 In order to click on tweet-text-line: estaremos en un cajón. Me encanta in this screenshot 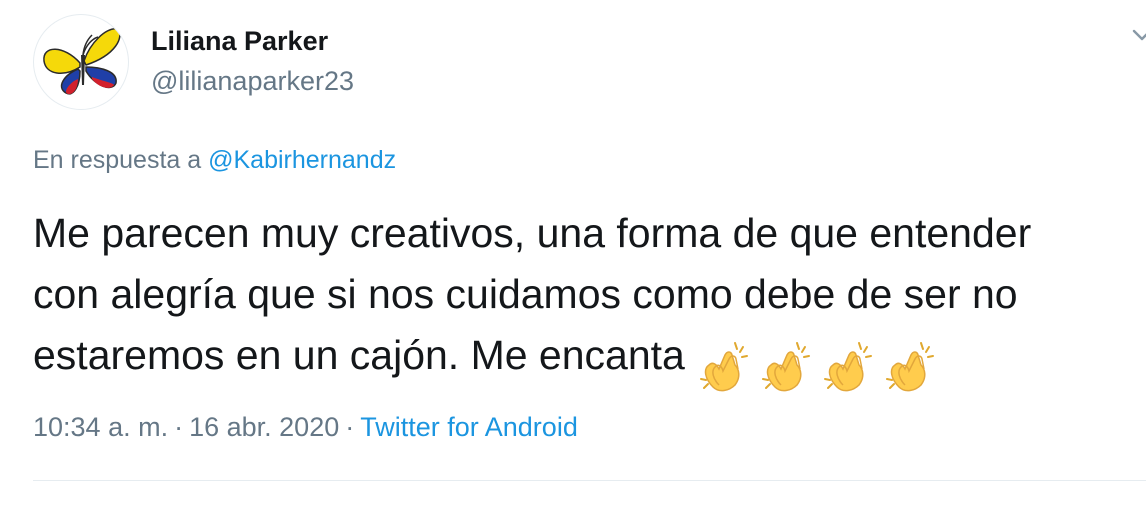, I will do `click(589, 358)`.